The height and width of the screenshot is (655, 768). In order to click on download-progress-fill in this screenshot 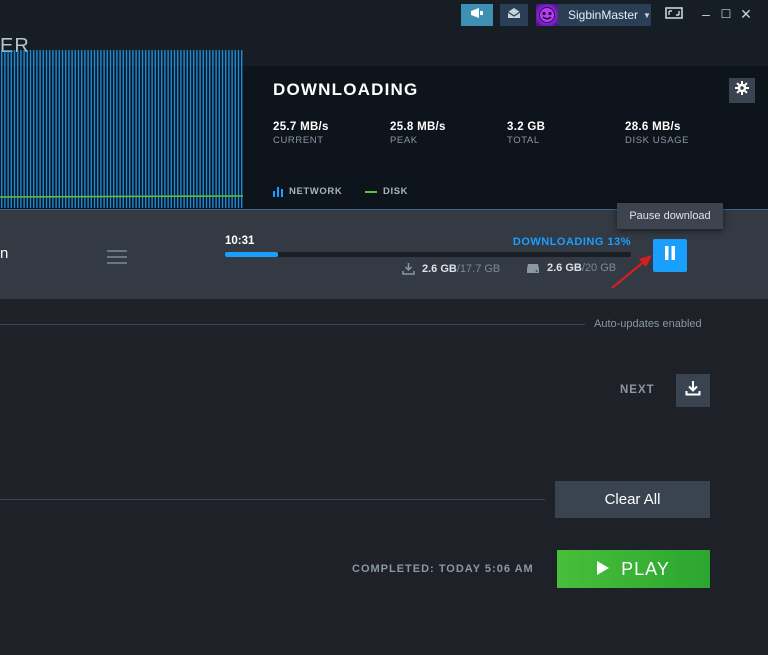, I will do `click(251, 254)`.